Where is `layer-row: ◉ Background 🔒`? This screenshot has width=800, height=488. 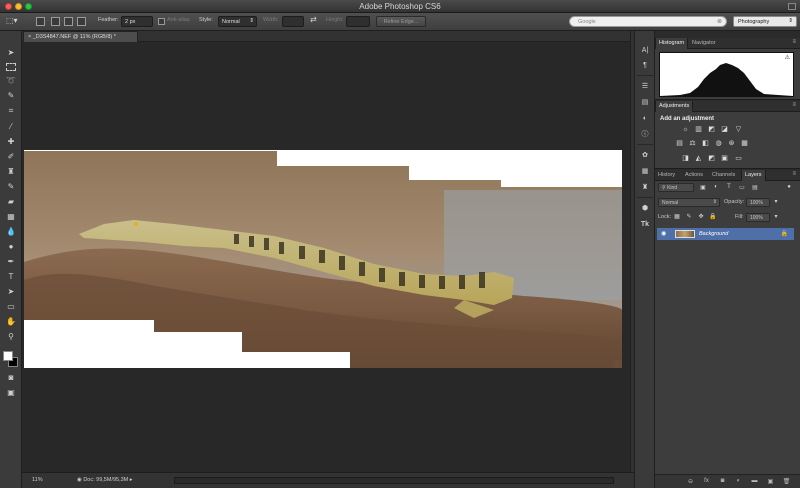
layer-row: ◉ Background 🔒 is located at coordinates (725, 234).